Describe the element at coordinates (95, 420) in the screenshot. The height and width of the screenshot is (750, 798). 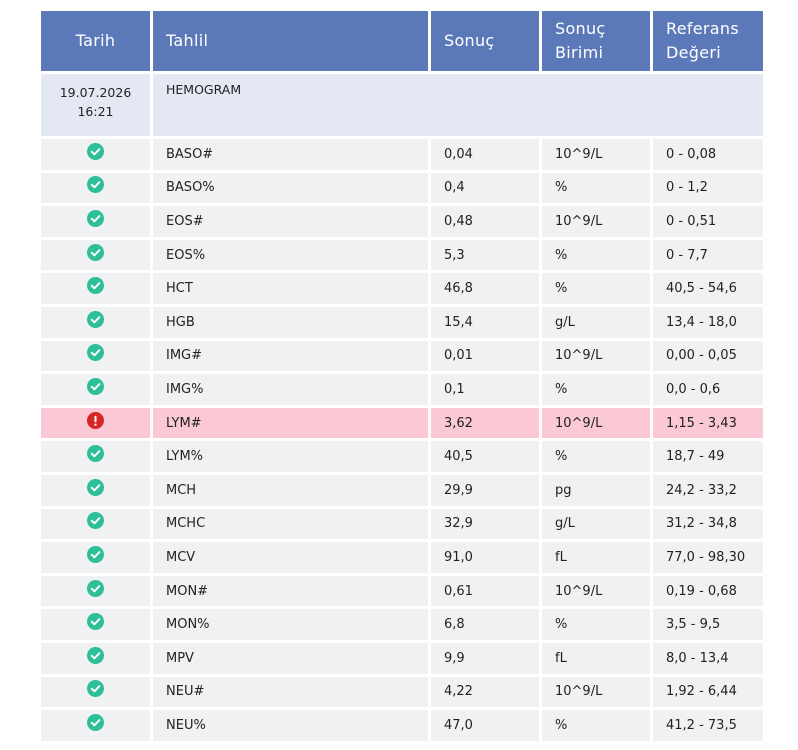
I see `alert-icon` at that location.